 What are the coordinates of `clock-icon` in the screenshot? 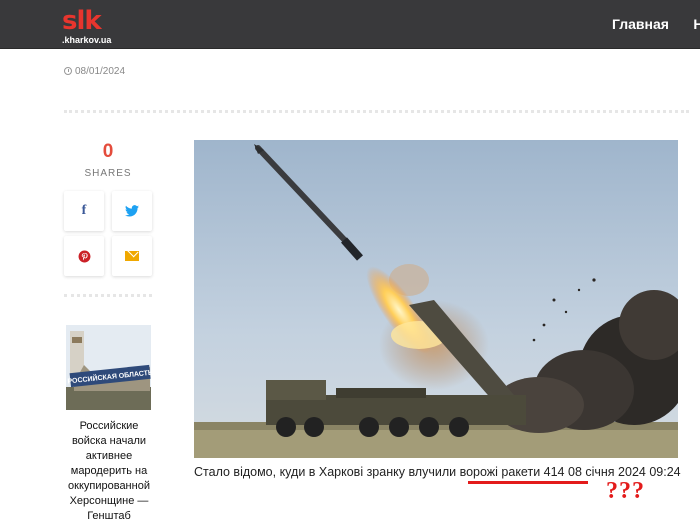 It's located at (68, 71).